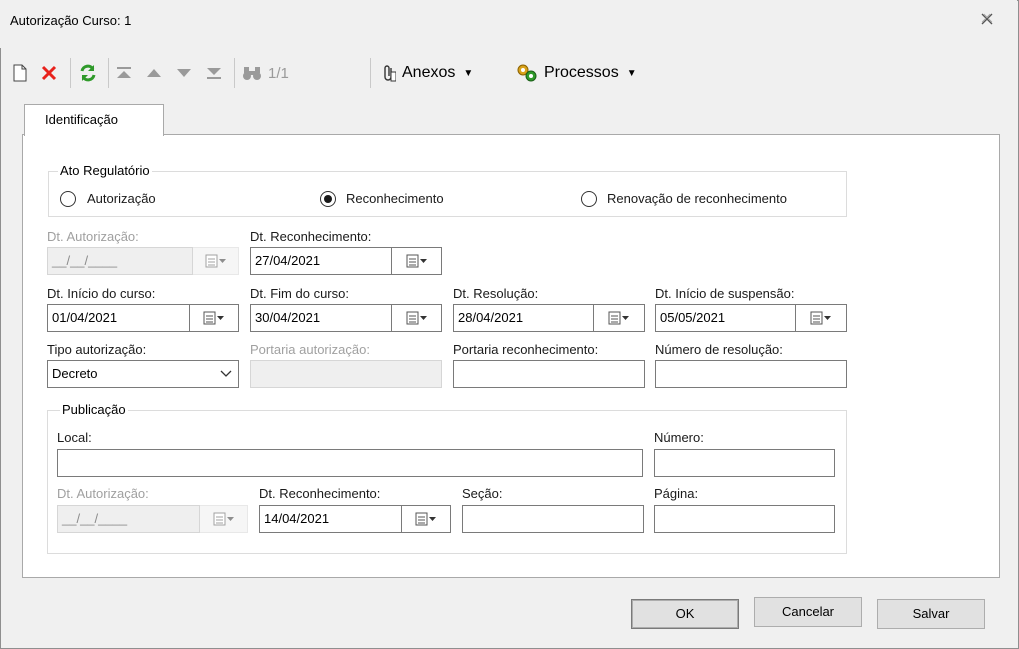 Image resolution: width=1019 pixels, height=649 pixels. Describe the element at coordinates (589, 199) in the screenshot. I see `radio-renovacao` at that location.